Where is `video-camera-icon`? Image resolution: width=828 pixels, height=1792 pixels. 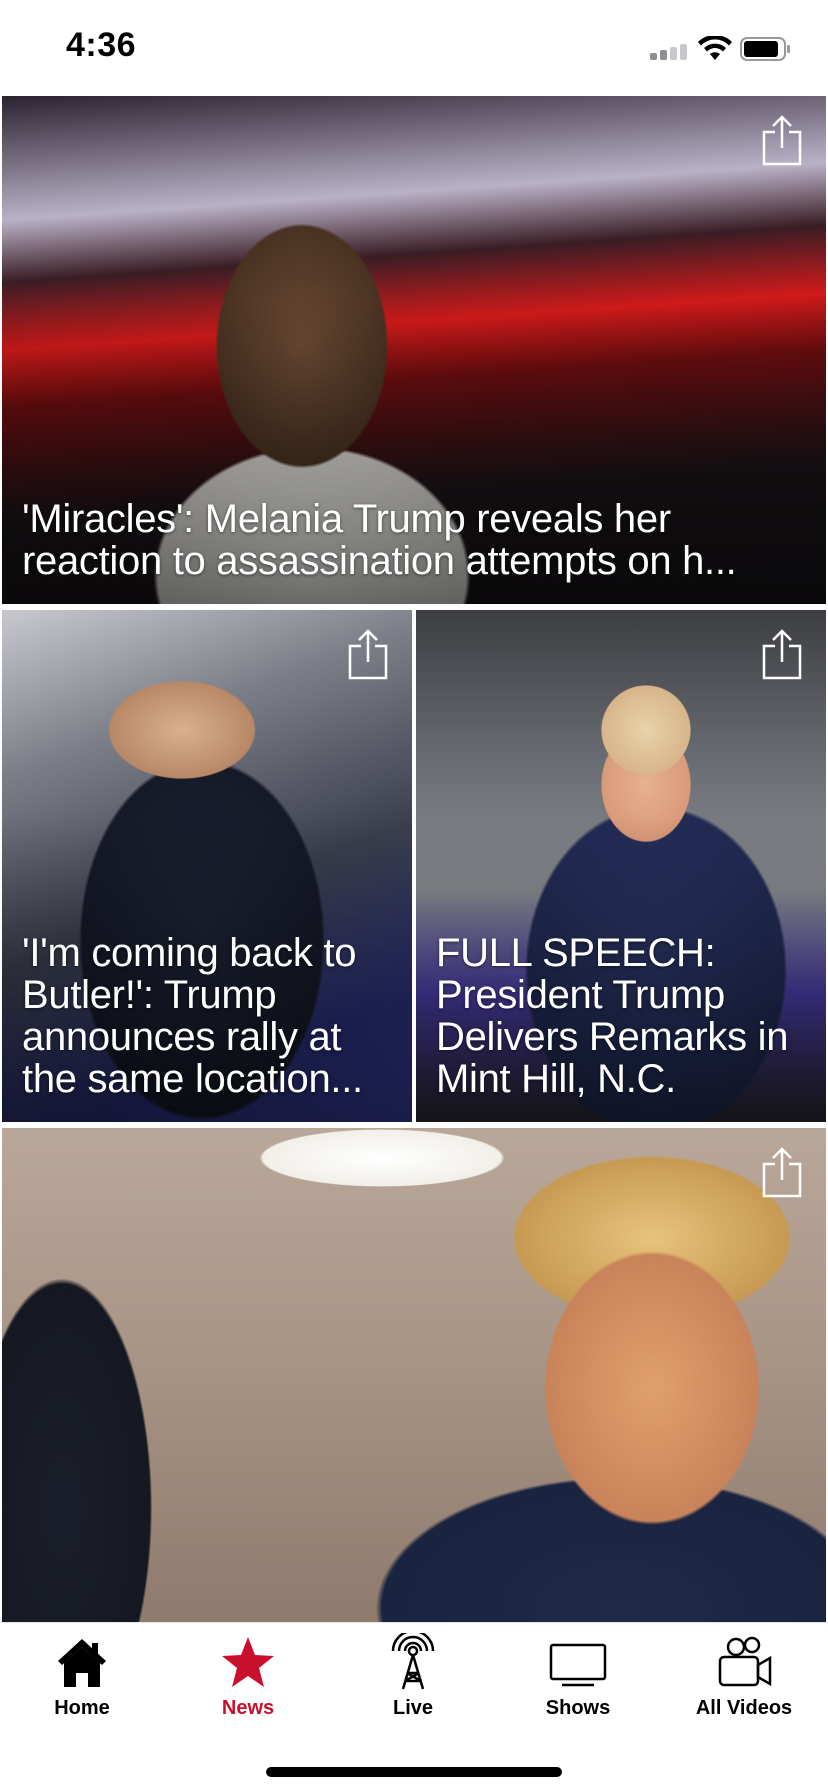 video-camera-icon is located at coordinates (745, 1661).